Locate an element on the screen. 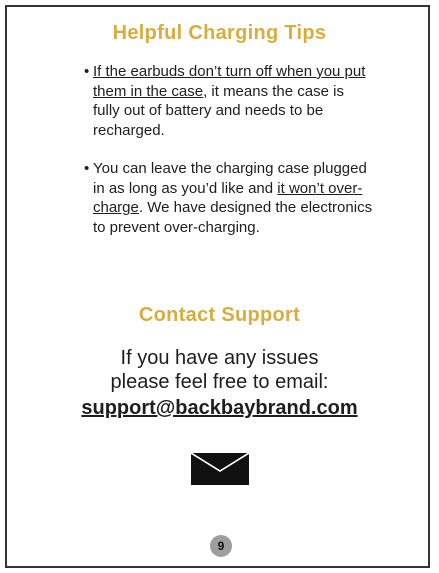  charging-tips-heading: Helpful Charging Tips is located at coordinates (219, 33).